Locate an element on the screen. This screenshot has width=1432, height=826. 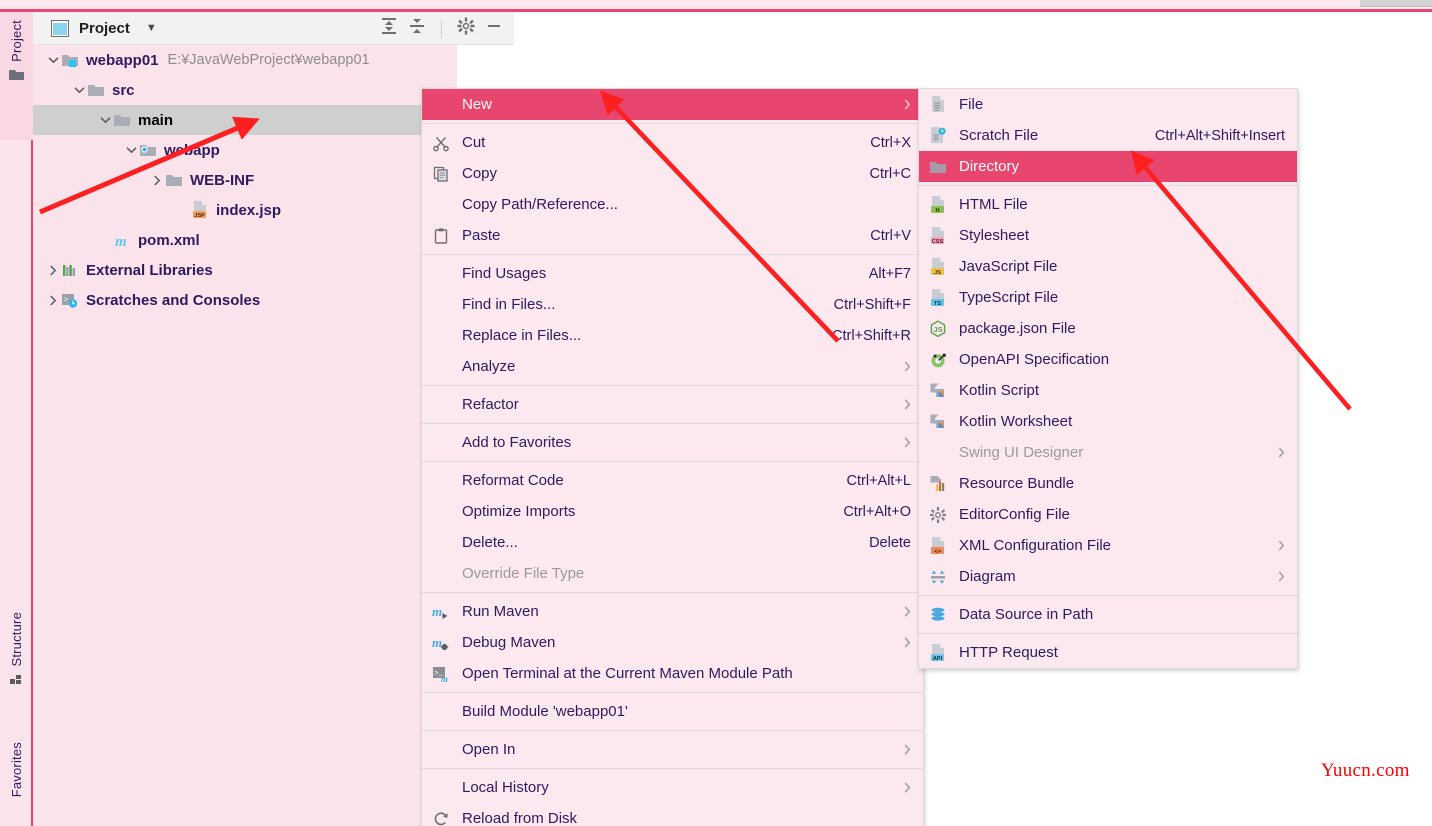
submenu-item-diagram: Diagram is located at coordinates (1108, 576).